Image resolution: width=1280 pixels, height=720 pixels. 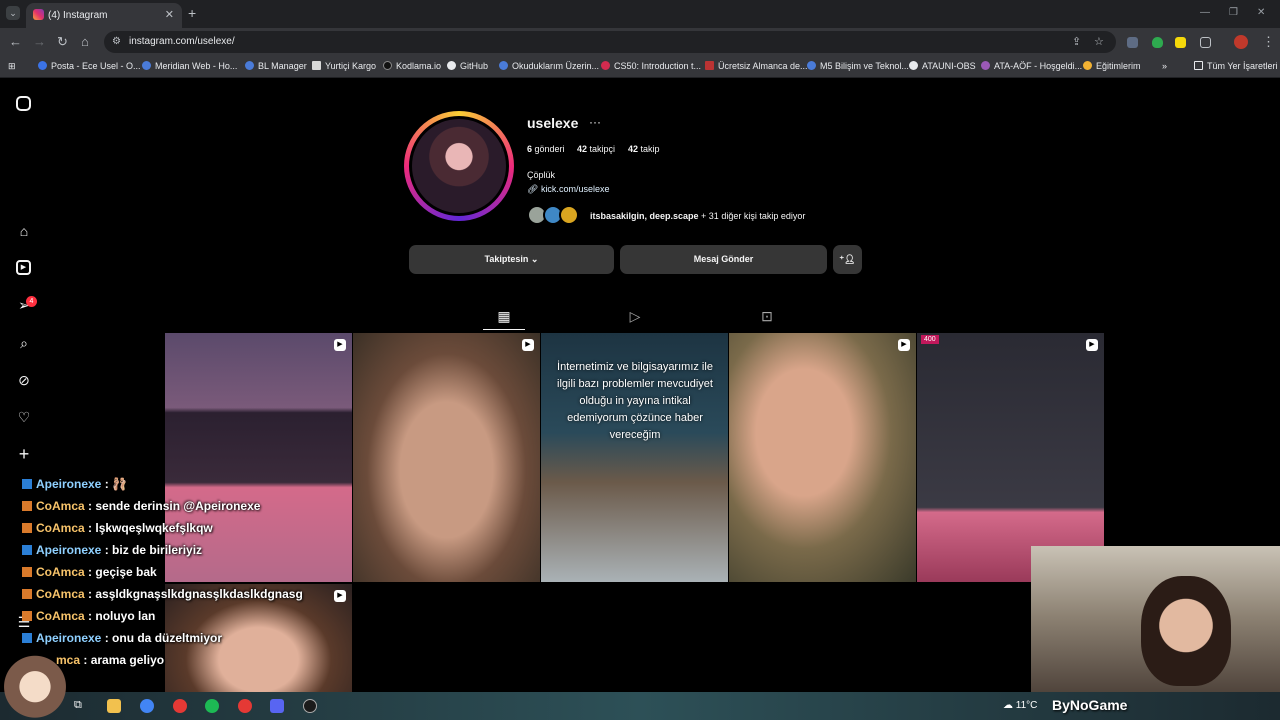 What do you see at coordinates (1261, 12) in the screenshot?
I see `close-window-icon: ✕` at bounding box center [1261, 12].